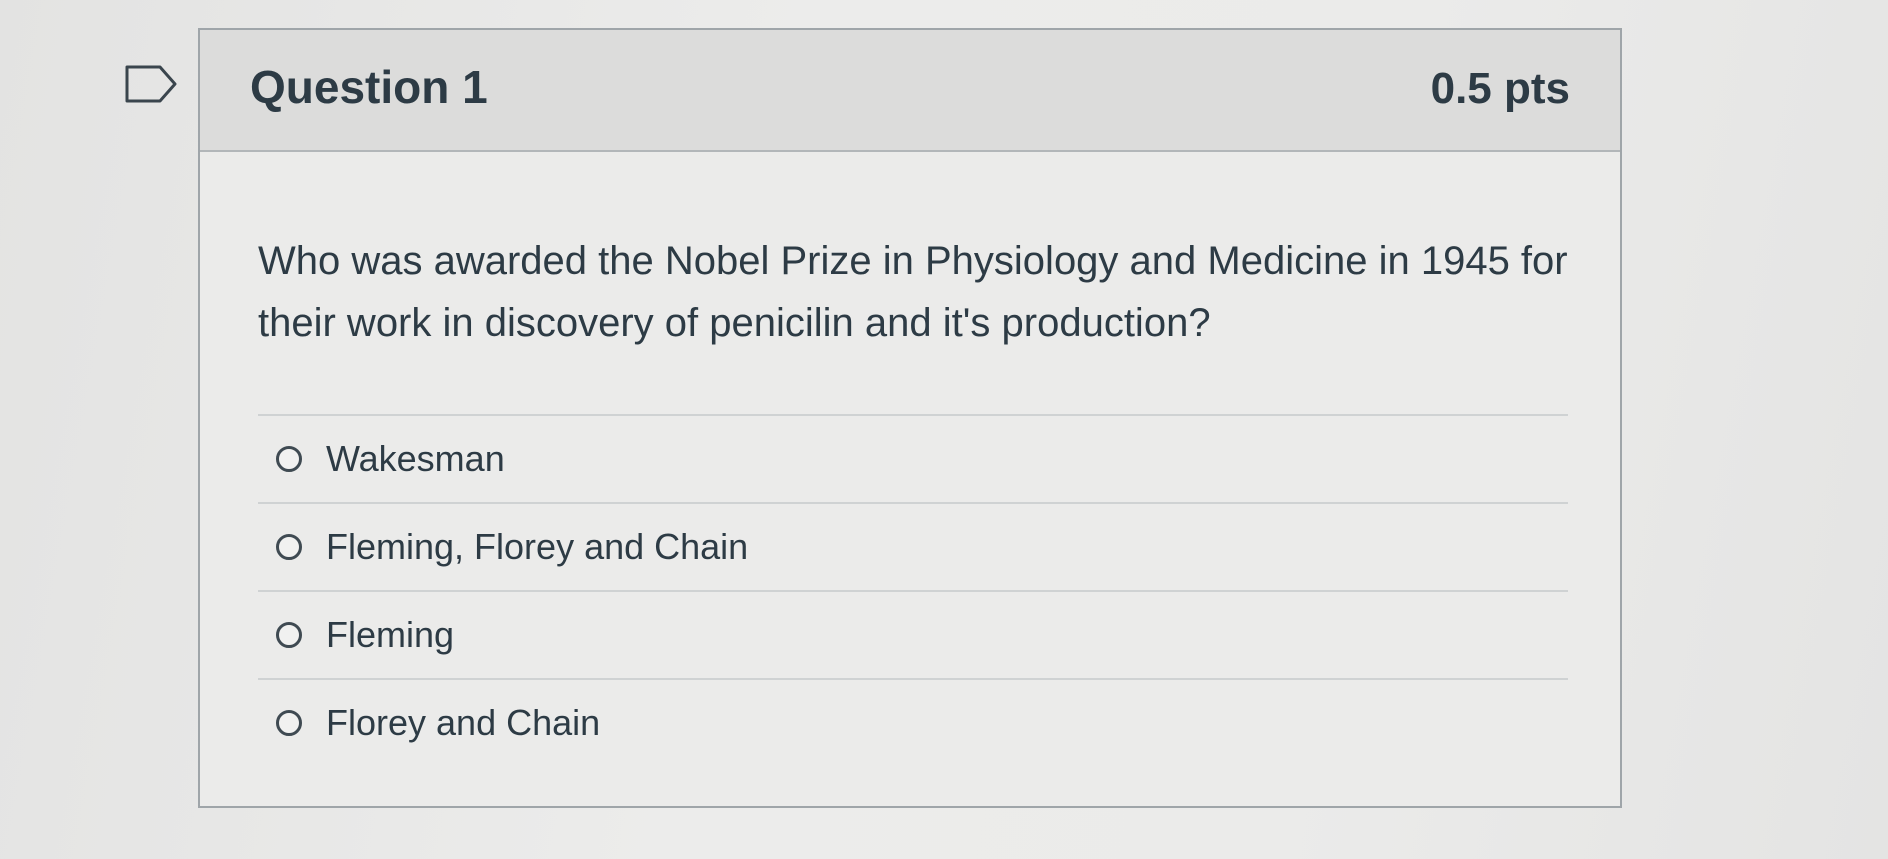 Image resolution: width=1888 pixels, height=859 pixels. Describe the element at coordinates (913, 723) in the screenshot. I see `answer-option: Florey and Chain` at that location.